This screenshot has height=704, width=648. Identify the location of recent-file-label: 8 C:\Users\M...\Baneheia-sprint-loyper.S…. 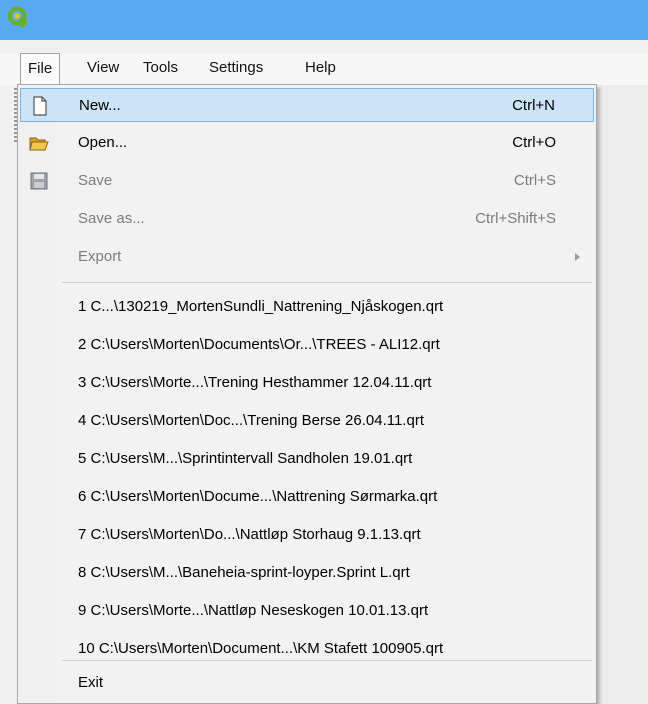
(244, 572).